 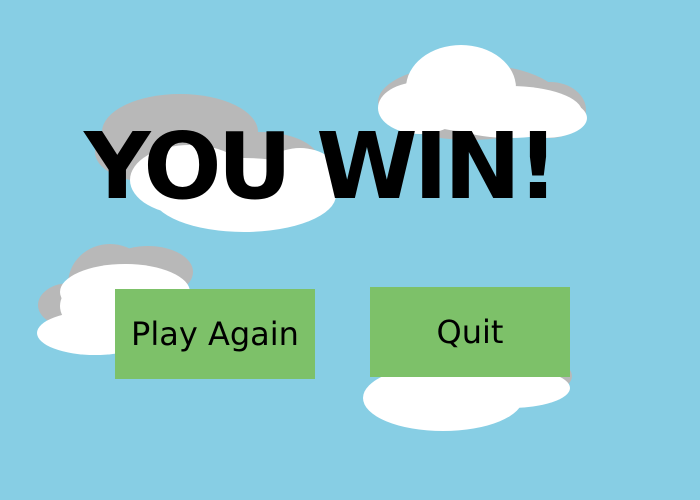 What do you see at coordinates (470, 332) in the screenshot?
I see `quit-button: Quit` at bounding box center [470, 332].